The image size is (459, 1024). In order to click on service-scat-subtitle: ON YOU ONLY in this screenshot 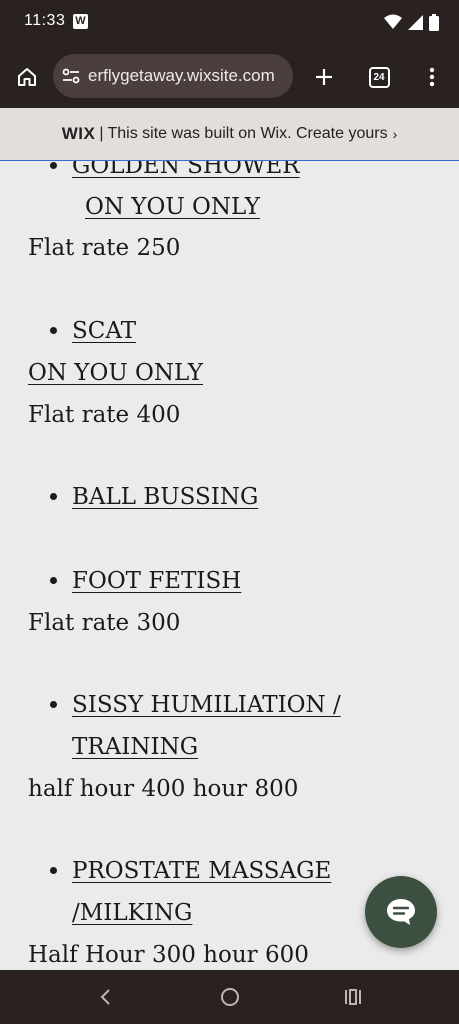, I will do `click(115, 373)`.